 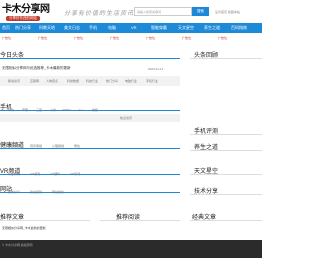 I want to click on vr-tag: VR硬件, so click(x=55, y=174).